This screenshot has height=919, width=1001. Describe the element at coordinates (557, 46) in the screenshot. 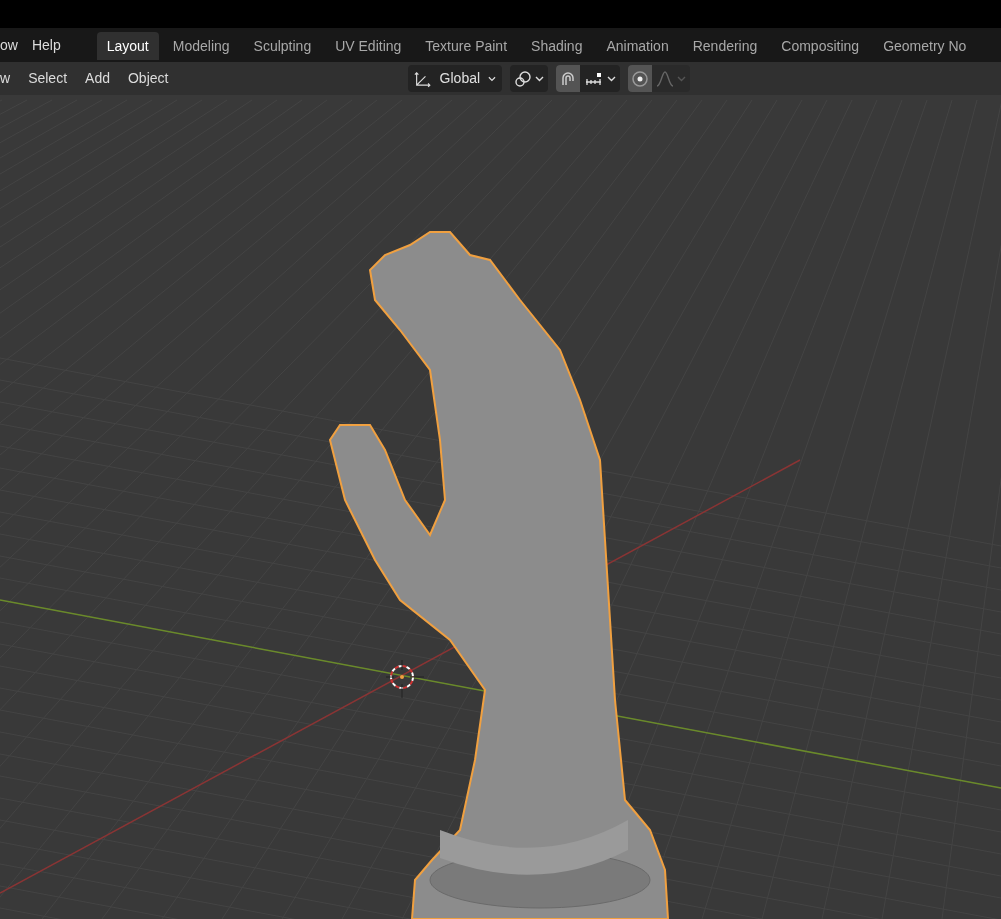

I see `workspace-tab: Shading` at that location.